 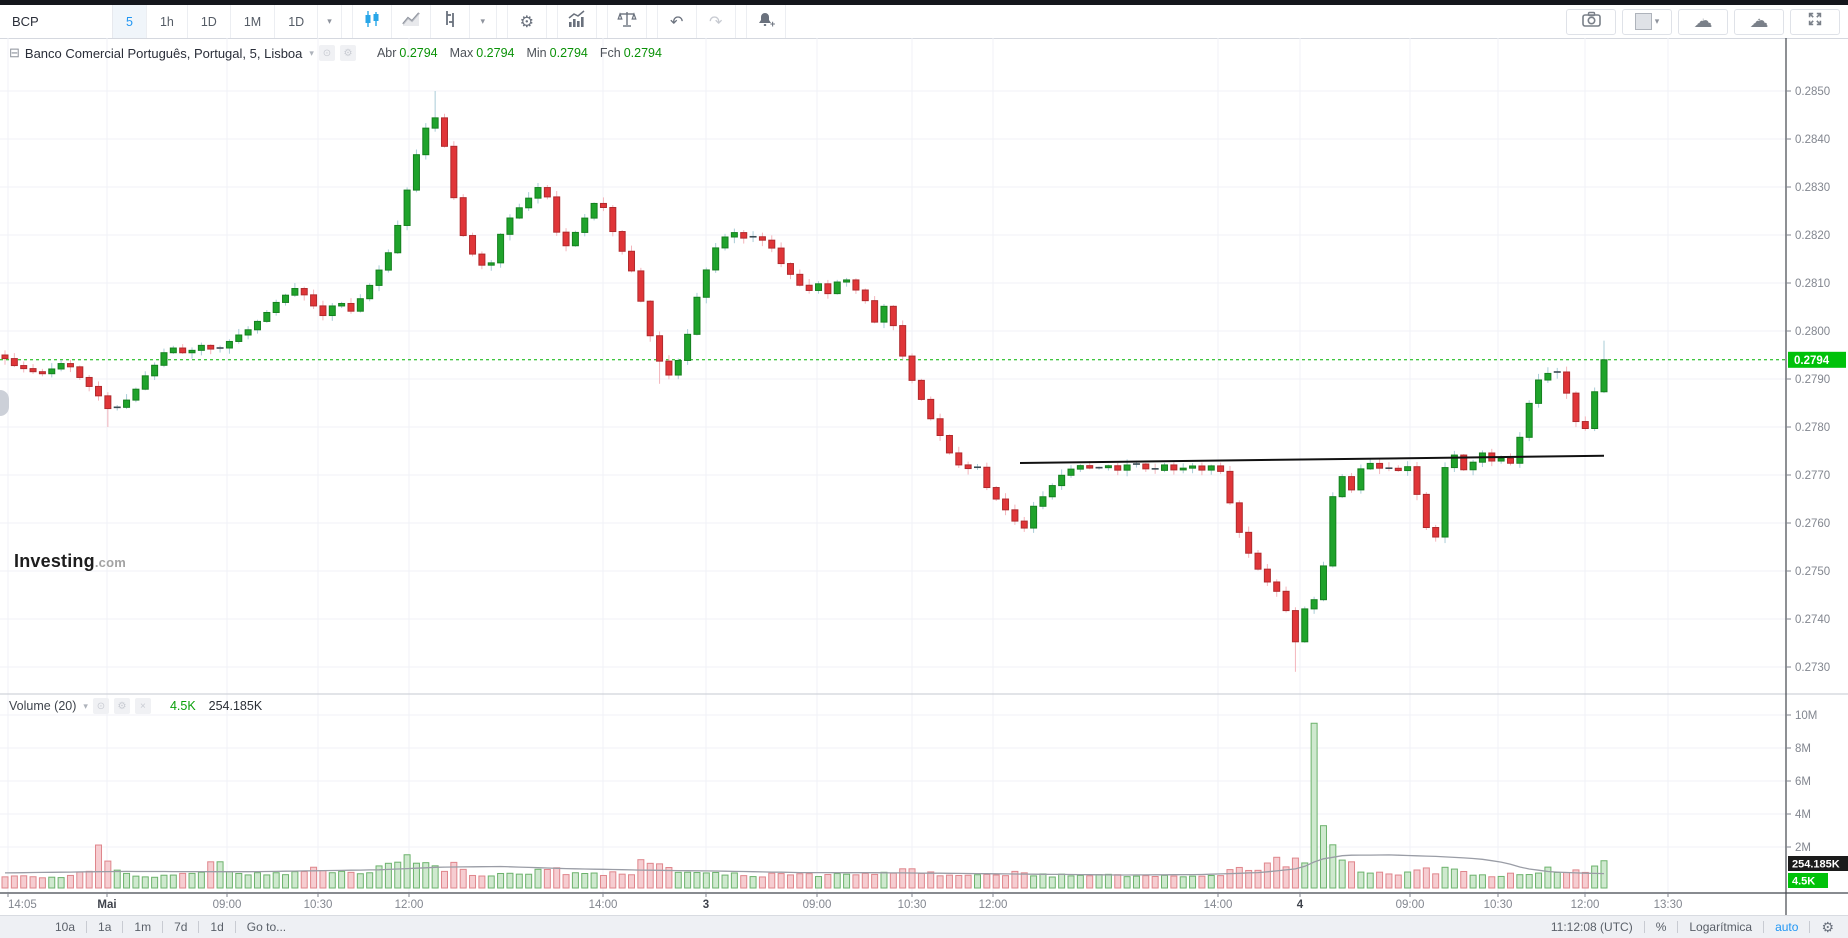 What do you see at coordinates (1812, 524) in the screenshot?
I see `svg-text: 0.2760` at bounding box center [1812, 524].